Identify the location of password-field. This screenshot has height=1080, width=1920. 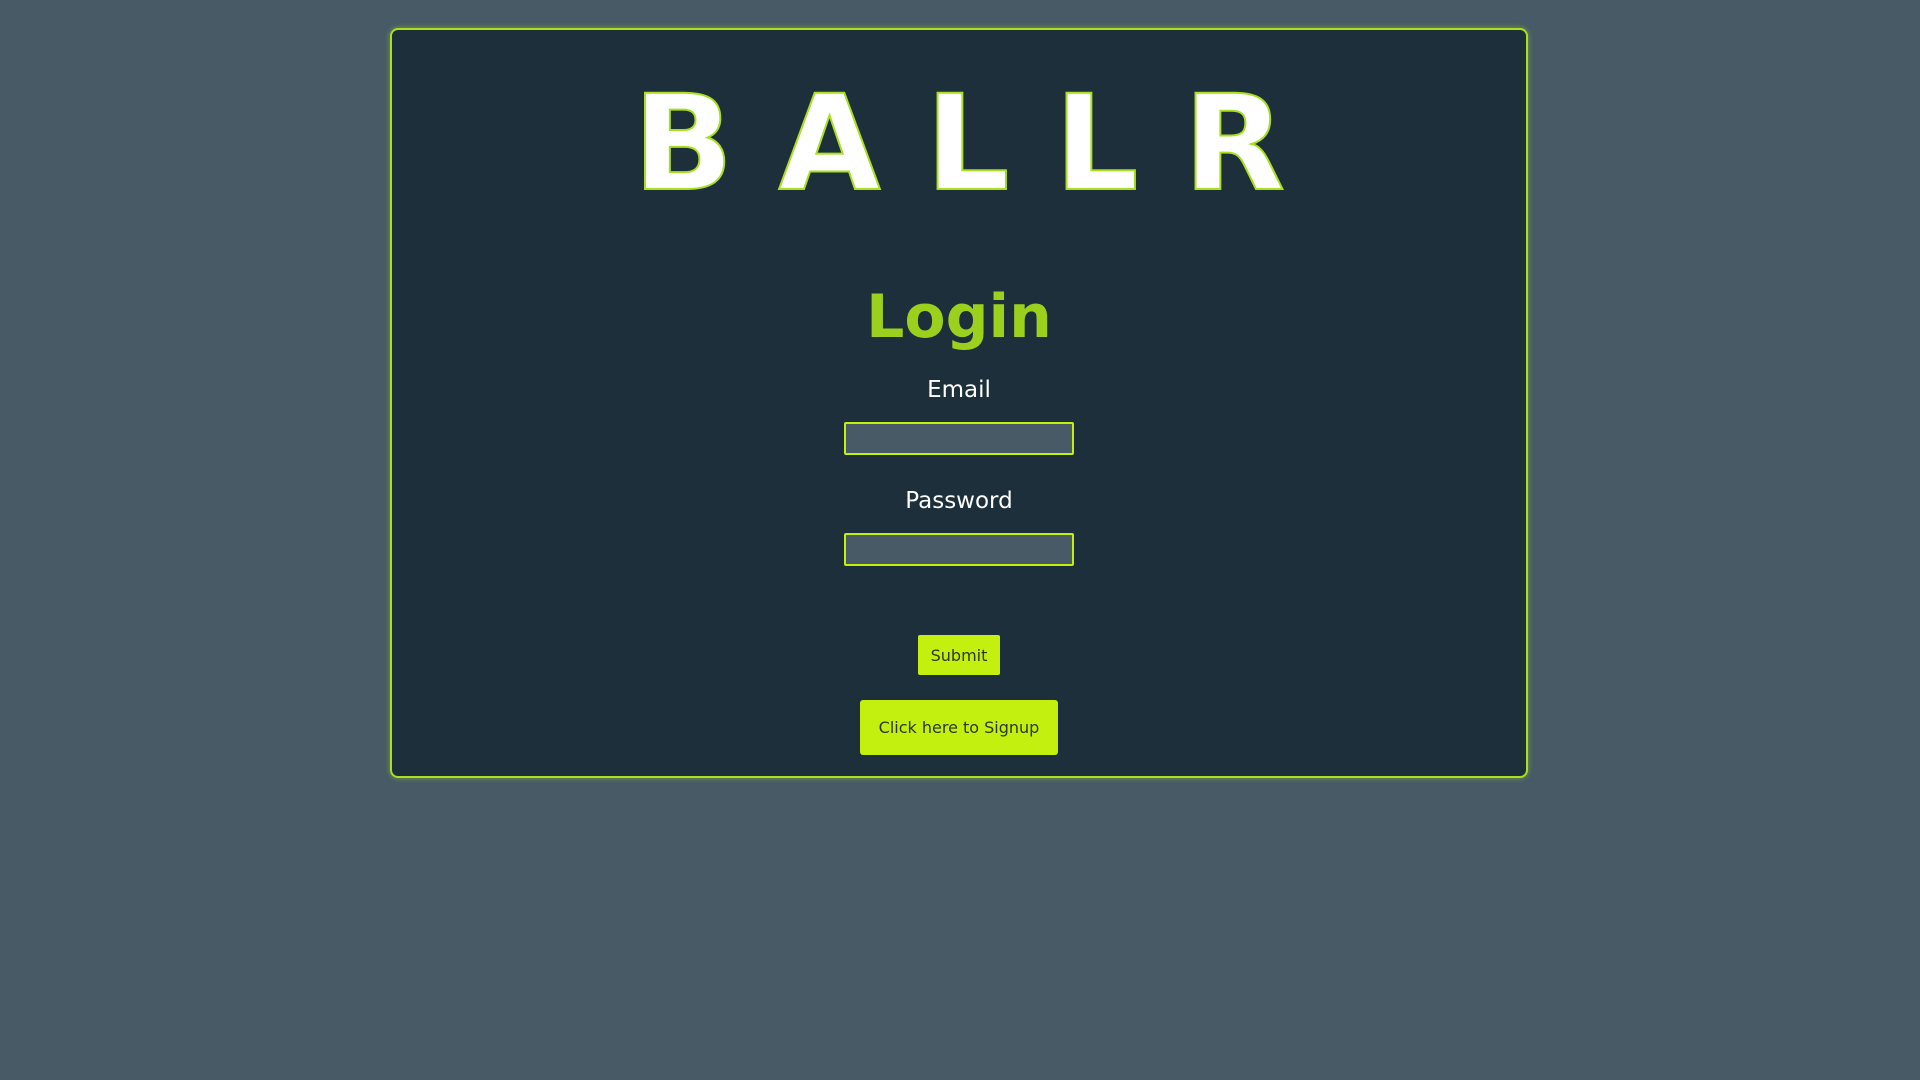
(959, 549).